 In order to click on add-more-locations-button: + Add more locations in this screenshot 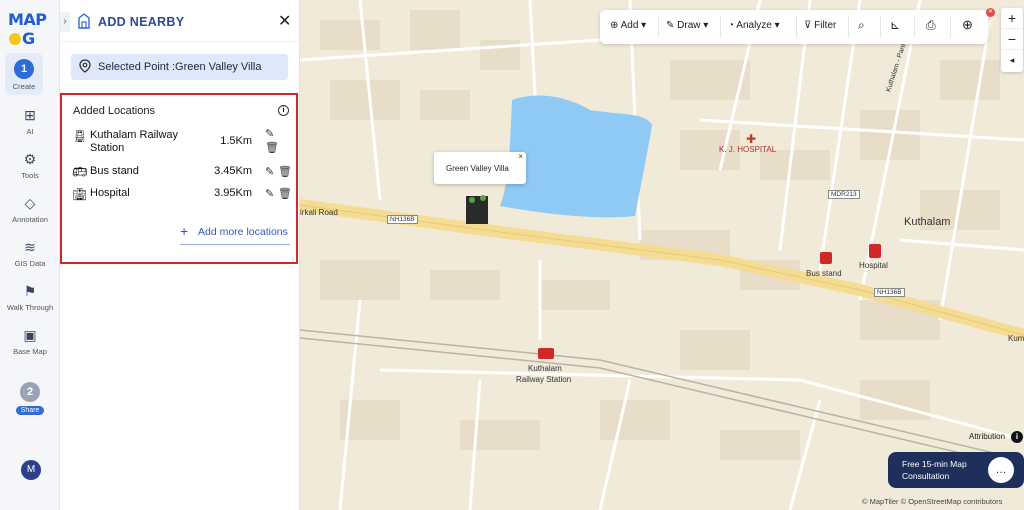, I will do `click(235, 234)`.